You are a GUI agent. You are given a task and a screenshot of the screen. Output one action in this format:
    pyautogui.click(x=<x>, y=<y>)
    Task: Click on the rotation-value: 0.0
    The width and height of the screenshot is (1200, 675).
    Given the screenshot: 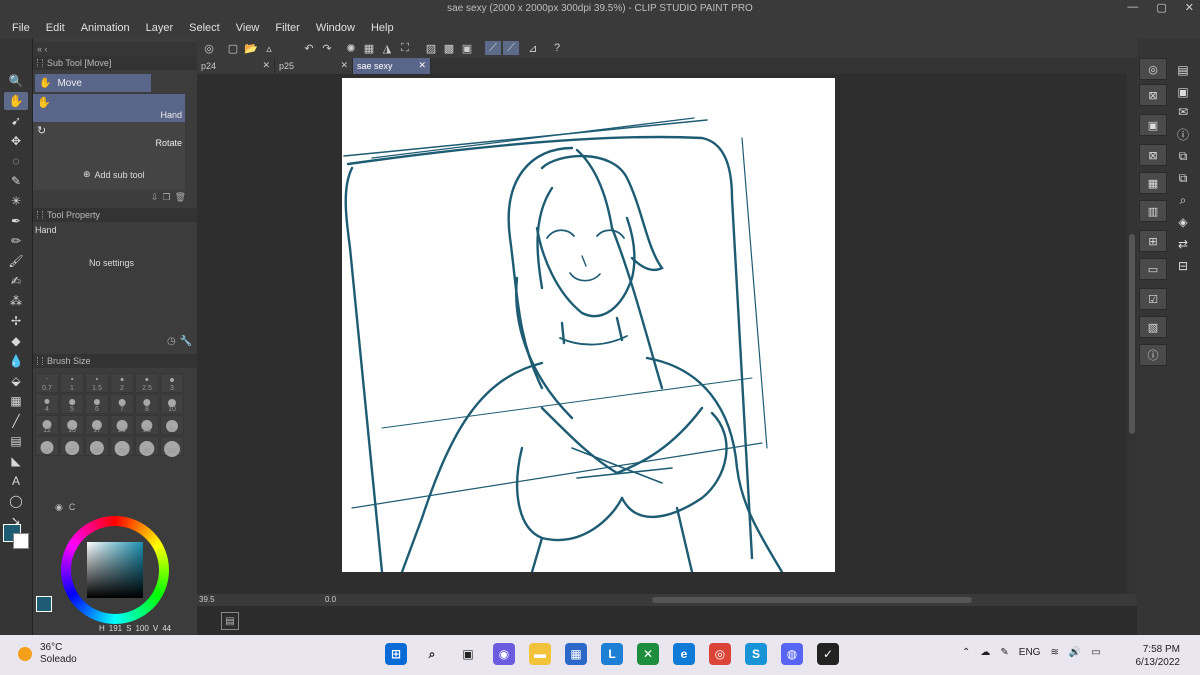 What is the action you would take?
    pyautogui.click(x=330, y=599)
    